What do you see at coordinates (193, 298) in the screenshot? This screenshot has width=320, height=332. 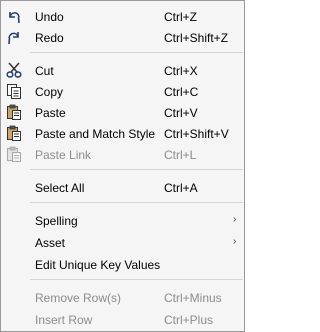 I see `shortcut-text: Ctrl+Minus` at bounding box center [193, 298].